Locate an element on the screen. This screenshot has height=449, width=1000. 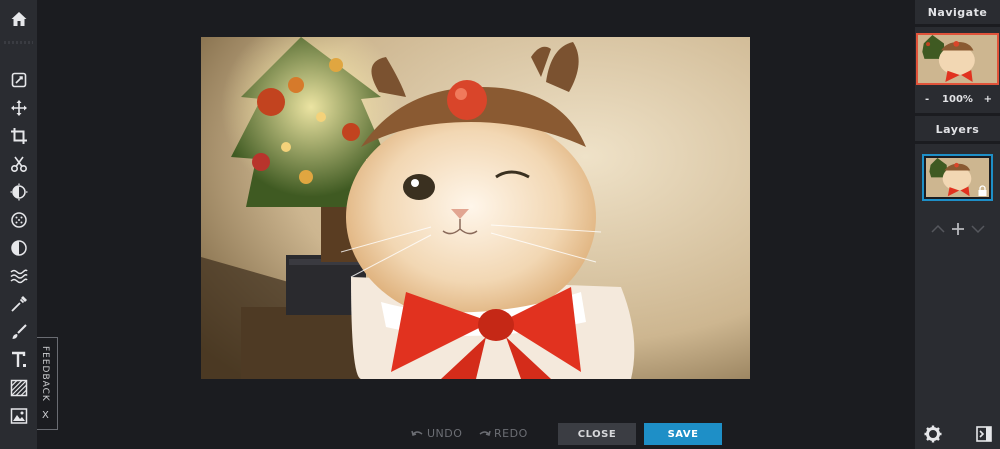
texture-icon is located at coordinates (18, 220).